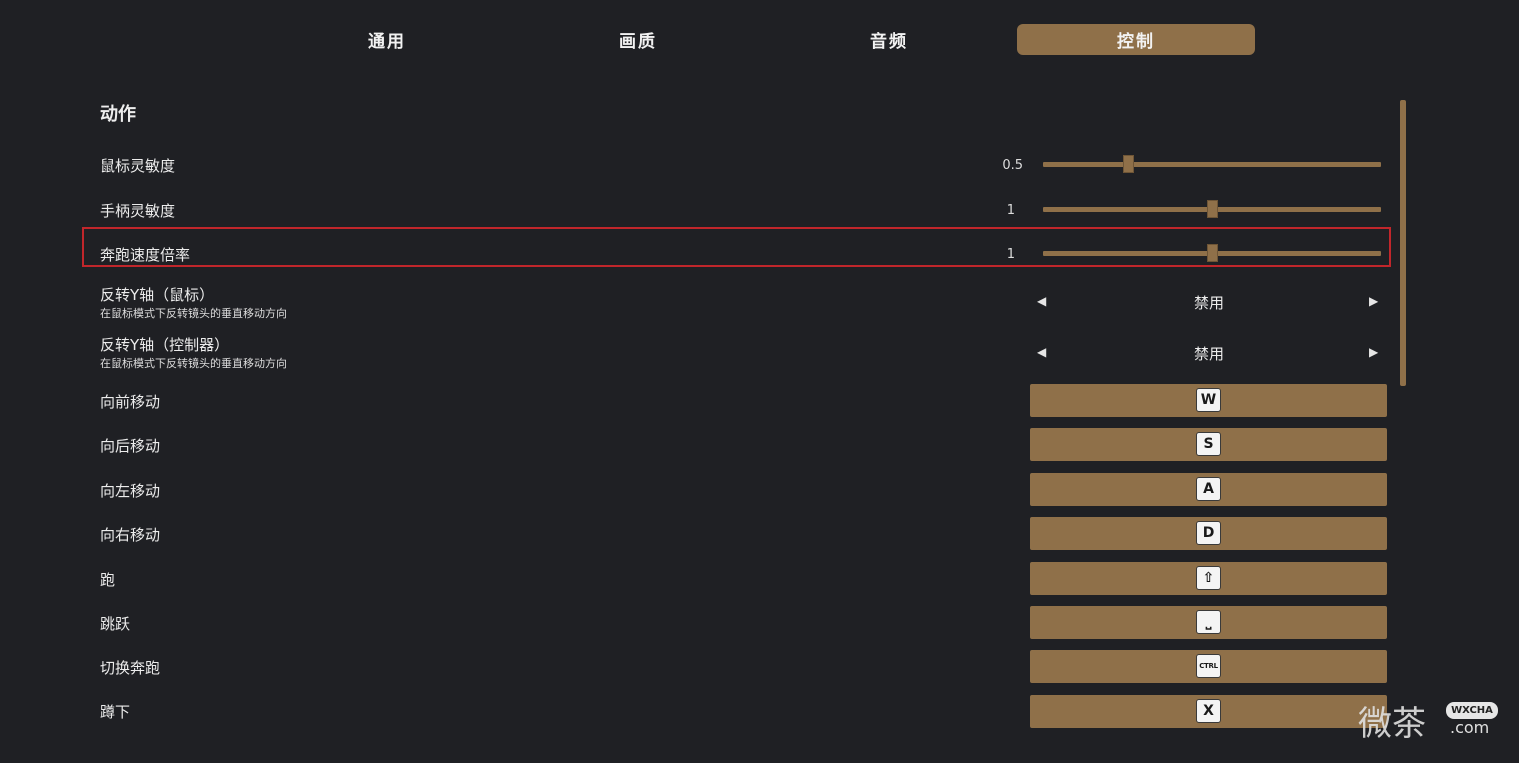 This screenshot has height=763, width=1519. I want to click on keybind-button-run: ⇧, so click(1208, 578).